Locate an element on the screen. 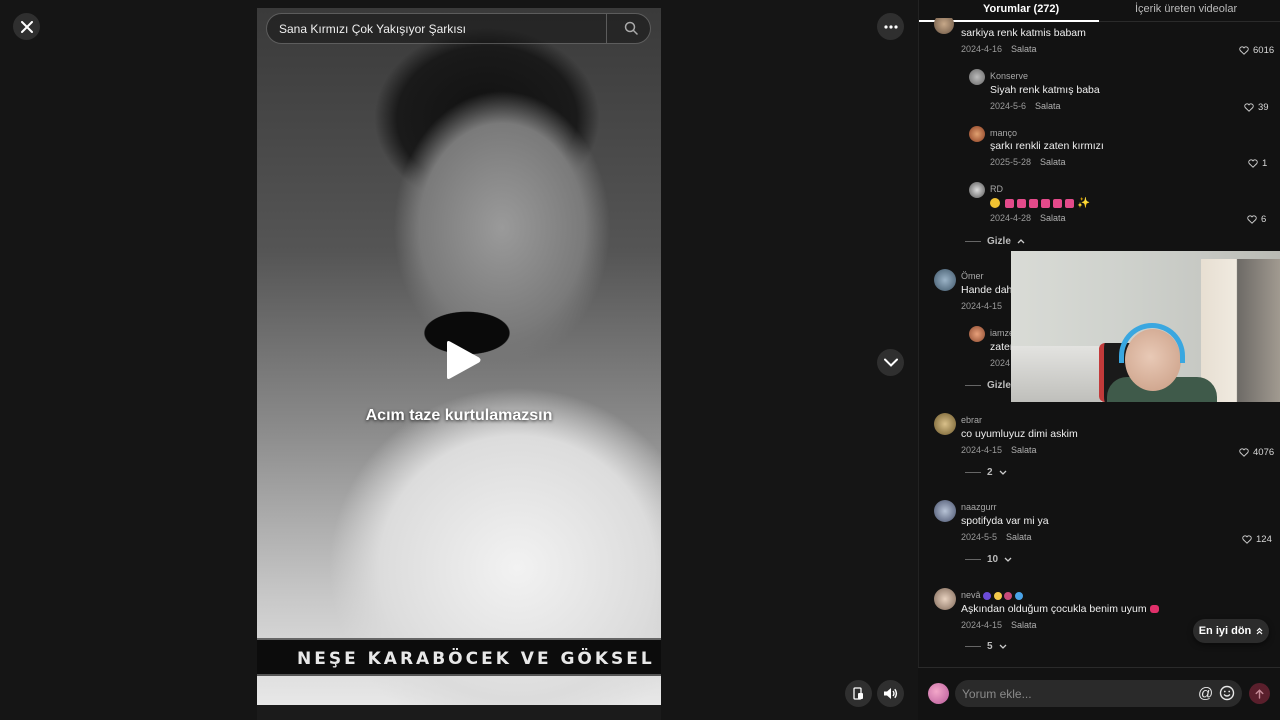 The width and height of the screenshot is (1280, 720). comment-meta: 2024-5-6 Salata is located at coordinates (1025, 106).